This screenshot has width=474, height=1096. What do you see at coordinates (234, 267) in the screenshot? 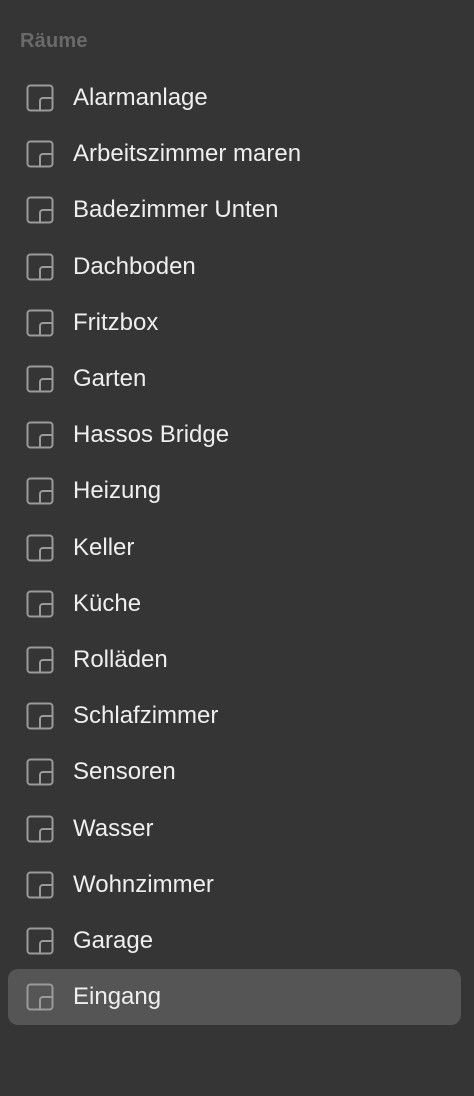
I see `sidebar-item-room: Dachboden` at bounding box center [234, 267].